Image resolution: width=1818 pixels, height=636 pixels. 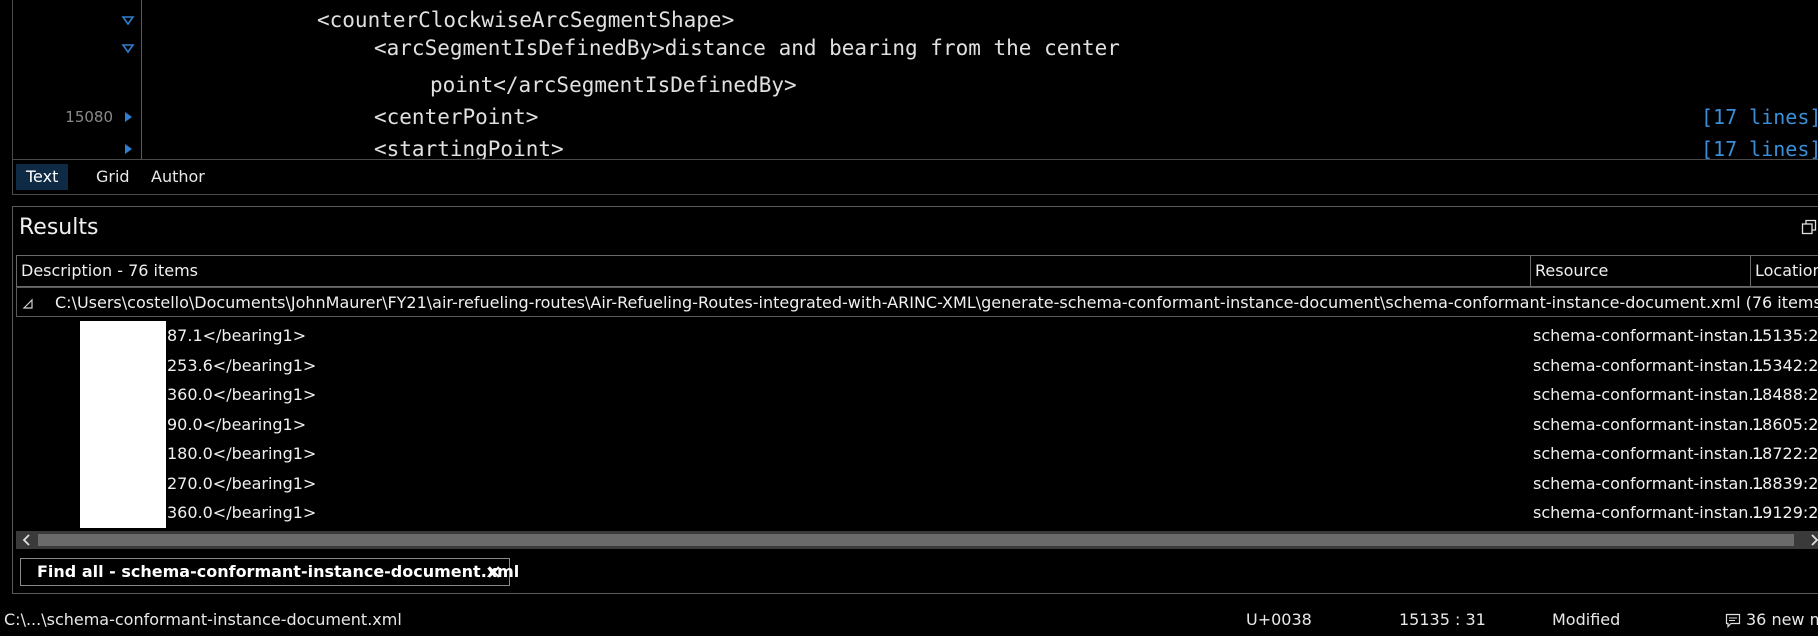 What do you see at coordinates (613, 85) in the screenshot?
I see `code-text: point</arcSegmentIsDefinedBy>` at bounding box center [613, 85].